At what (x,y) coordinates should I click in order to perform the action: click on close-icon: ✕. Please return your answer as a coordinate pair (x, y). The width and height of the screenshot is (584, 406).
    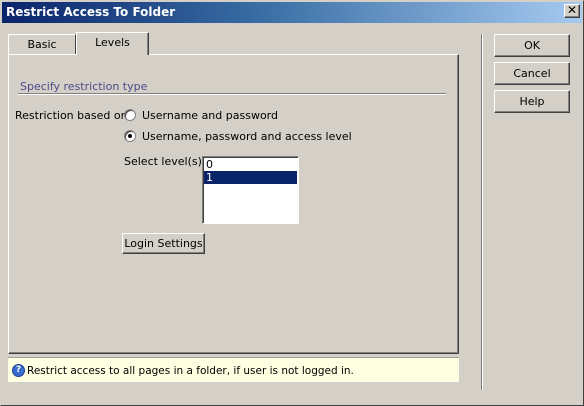
    Looking at the image, I should click on (572, 11).